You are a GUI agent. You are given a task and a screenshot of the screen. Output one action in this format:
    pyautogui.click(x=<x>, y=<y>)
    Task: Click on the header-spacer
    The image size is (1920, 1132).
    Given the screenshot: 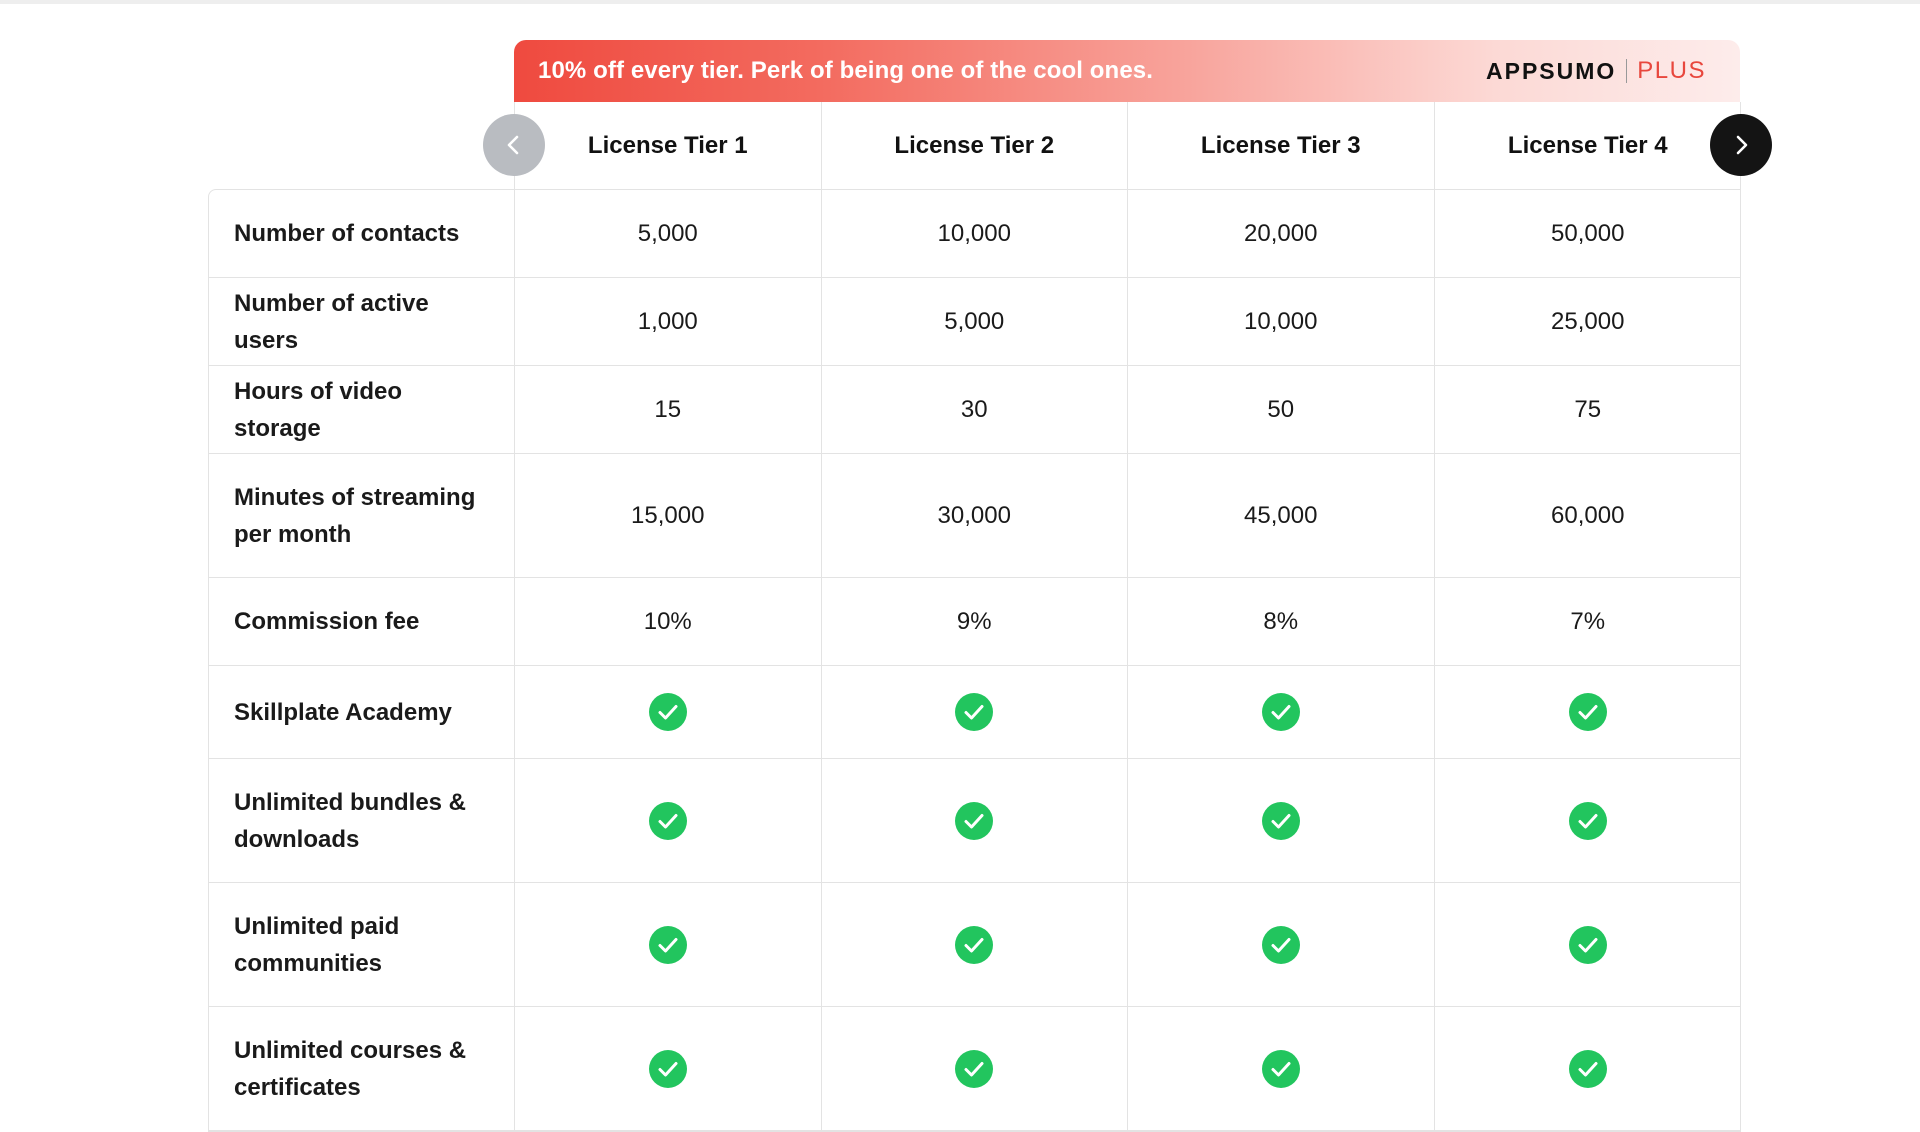 What is the action you would take?
    pyautogui.click(x=361, y=145)
    